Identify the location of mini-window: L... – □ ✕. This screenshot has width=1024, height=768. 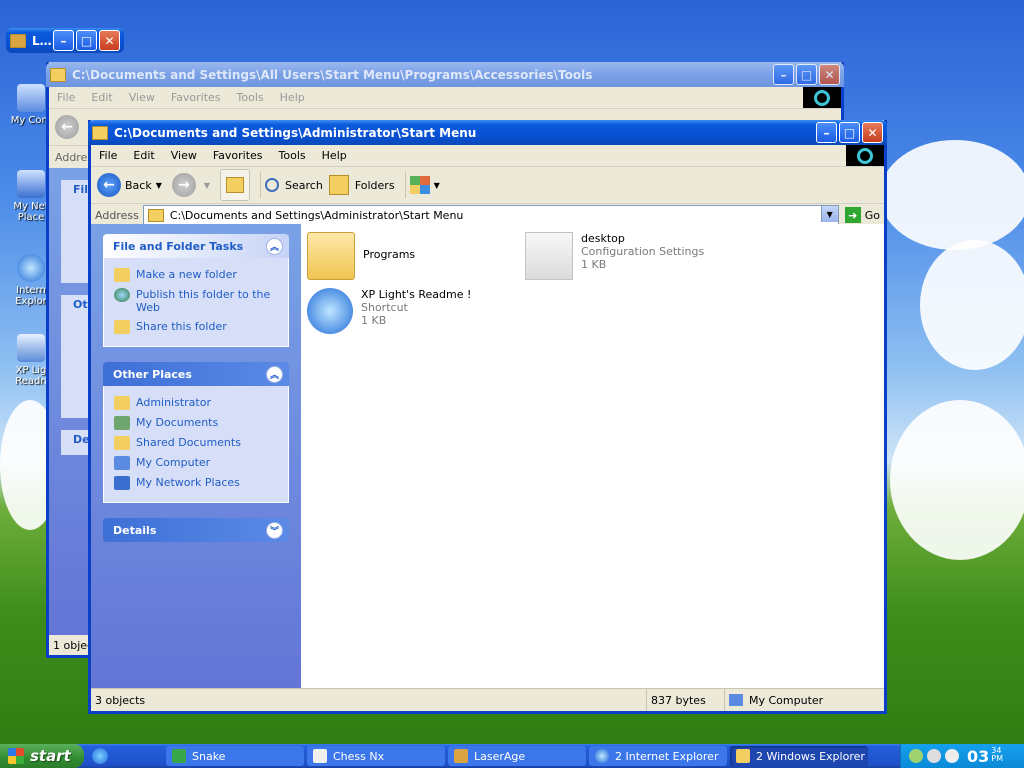
(65, 42).